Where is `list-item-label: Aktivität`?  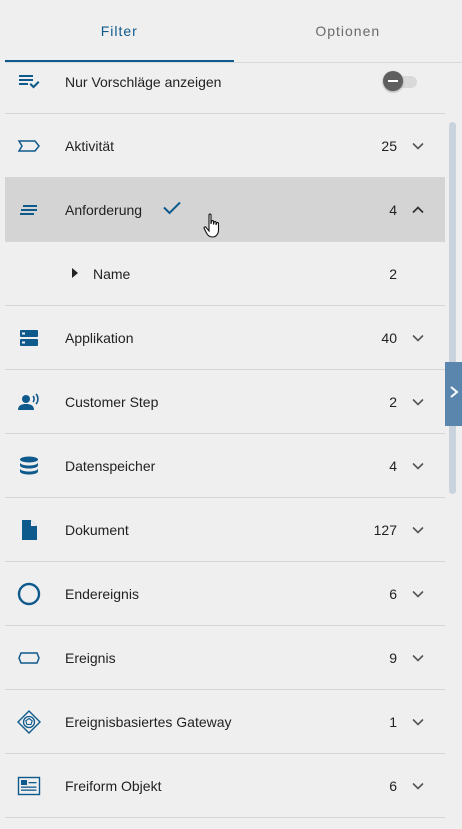 list-item-label: Aktivität is located at coordinates (90, 145).